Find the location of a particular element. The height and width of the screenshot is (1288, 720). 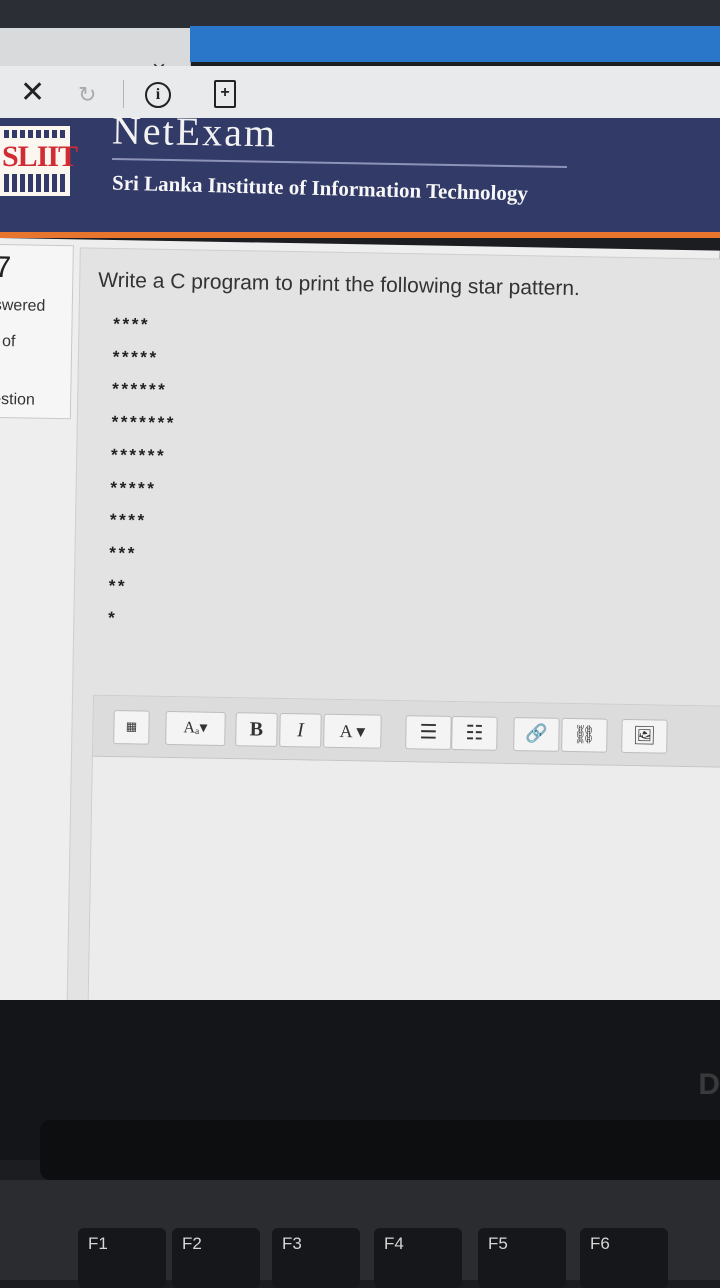

laptop-hinge is located at coordinates (380, 1150).